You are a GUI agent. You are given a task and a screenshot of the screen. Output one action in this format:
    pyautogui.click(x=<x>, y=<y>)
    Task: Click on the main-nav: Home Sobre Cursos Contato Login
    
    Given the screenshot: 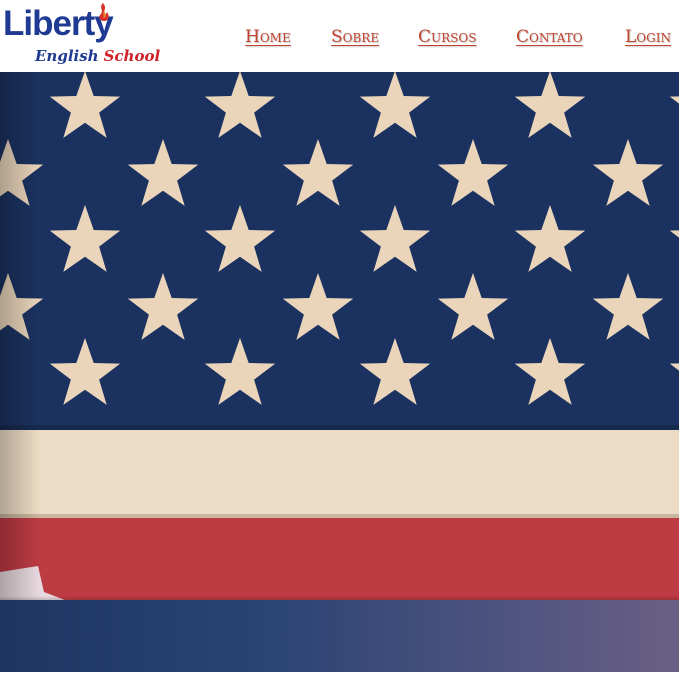 What is the action you would take?
    pyautogui.click(x=339, y=39)
    